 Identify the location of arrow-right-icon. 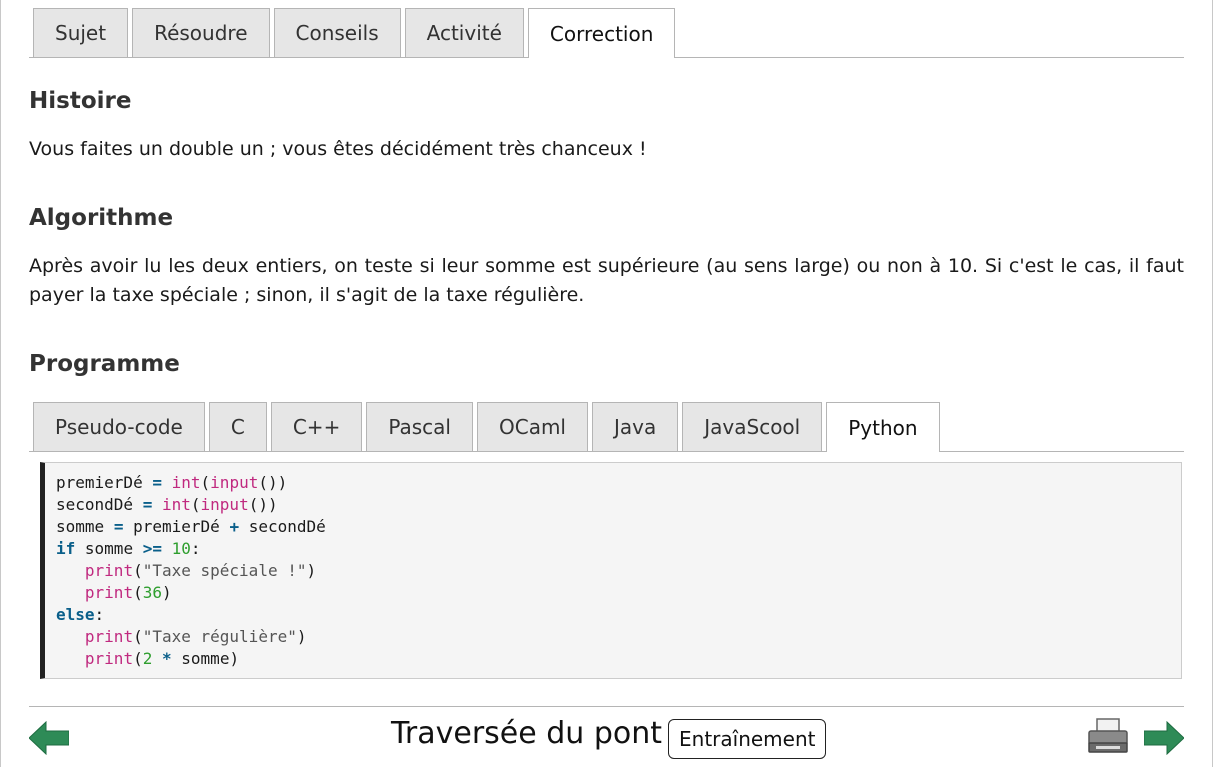
(1164, 738).